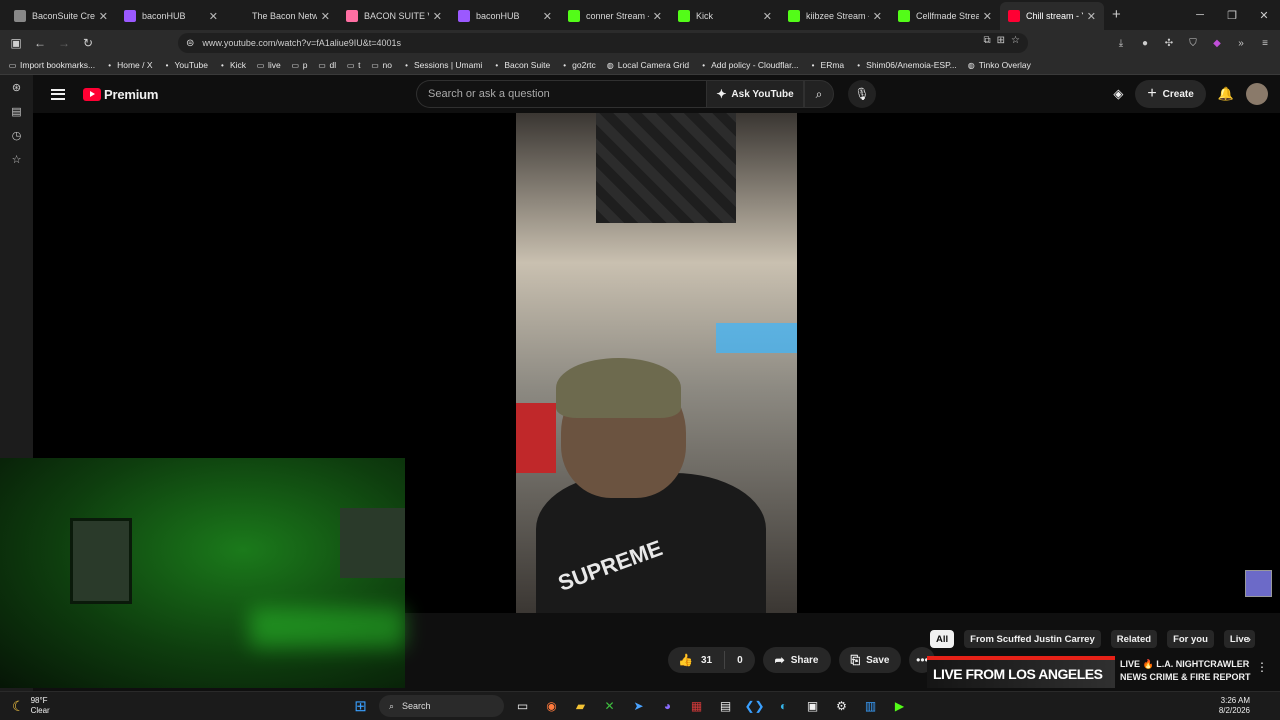  What do you see at coordinates (942, 639) in the screenshot?
I see `chip-all: All` at bounding box center [942, 639].